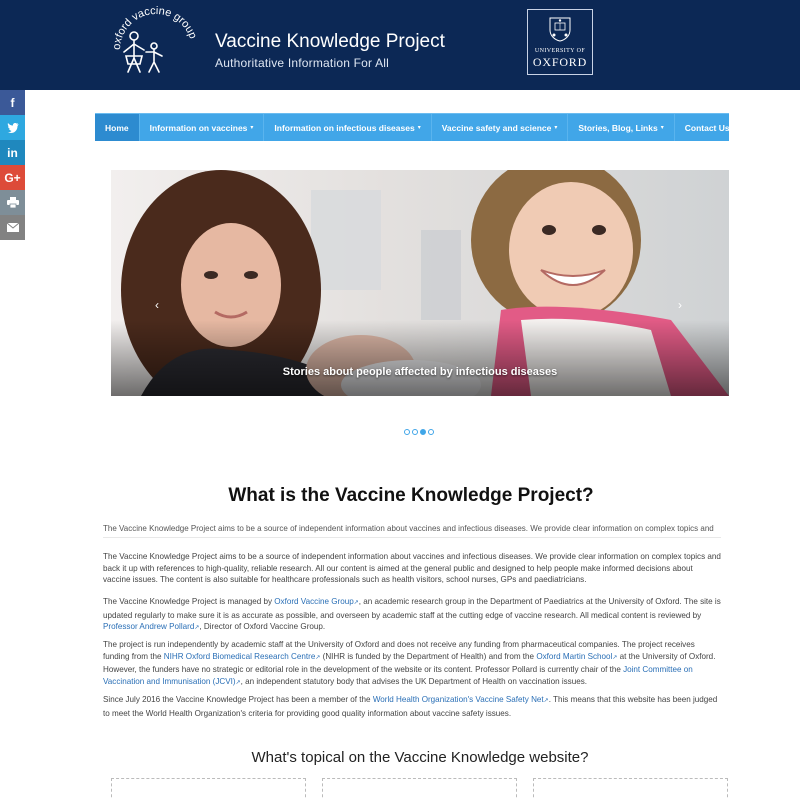  Describe the element at coordinates (574, 656) in the screenshot. I see `oxford-martin-school-link: Oxford Martin School` at that location.